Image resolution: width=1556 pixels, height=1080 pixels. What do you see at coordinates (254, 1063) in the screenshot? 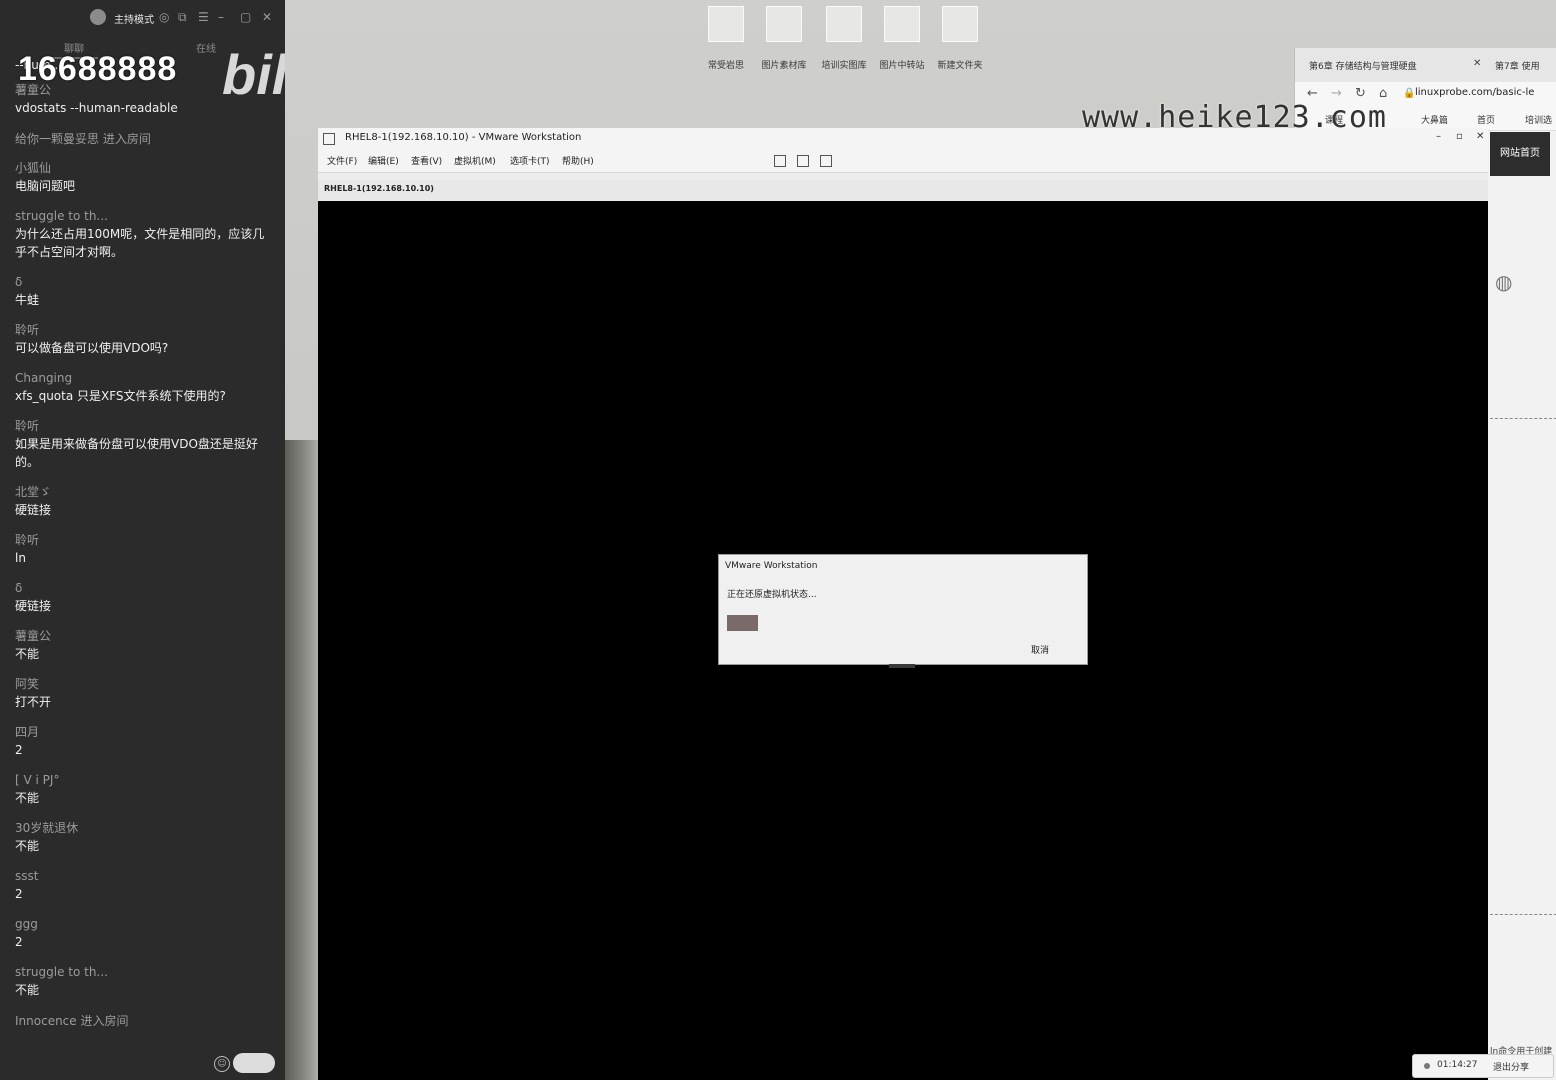
I see `send-button` at bounding box center [254, 1063].